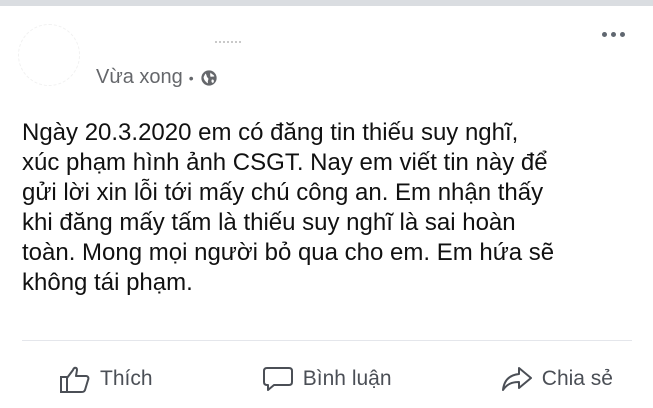 Image resolution: width=653 pixels, height=408 pixels. Describe the element at coordinates (49, 55) in the screenshot. I see `avatar` at that location.